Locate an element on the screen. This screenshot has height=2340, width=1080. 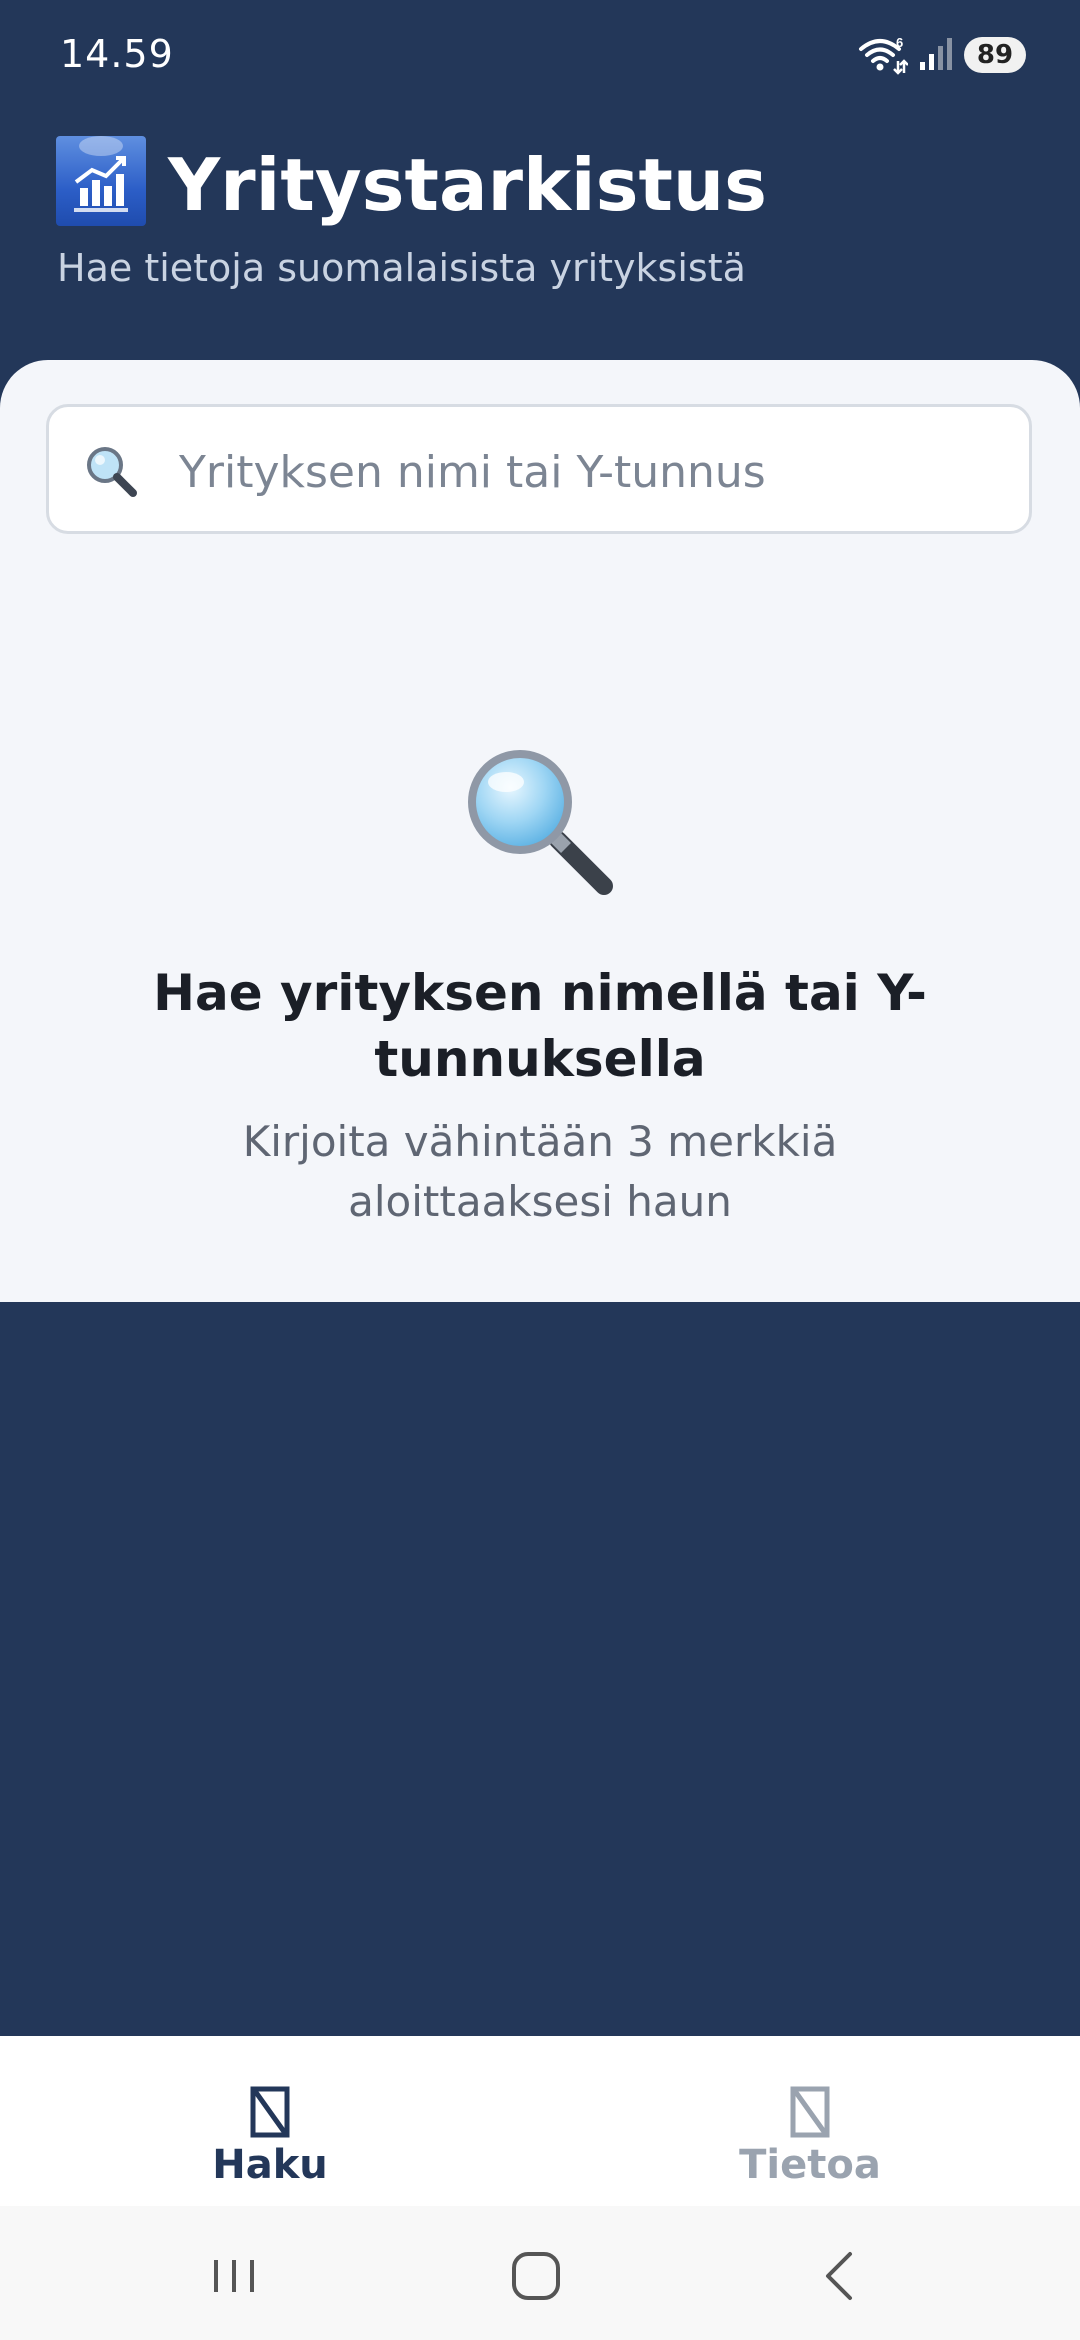
system-navigation-bar is located at coordinates (540, 2273).